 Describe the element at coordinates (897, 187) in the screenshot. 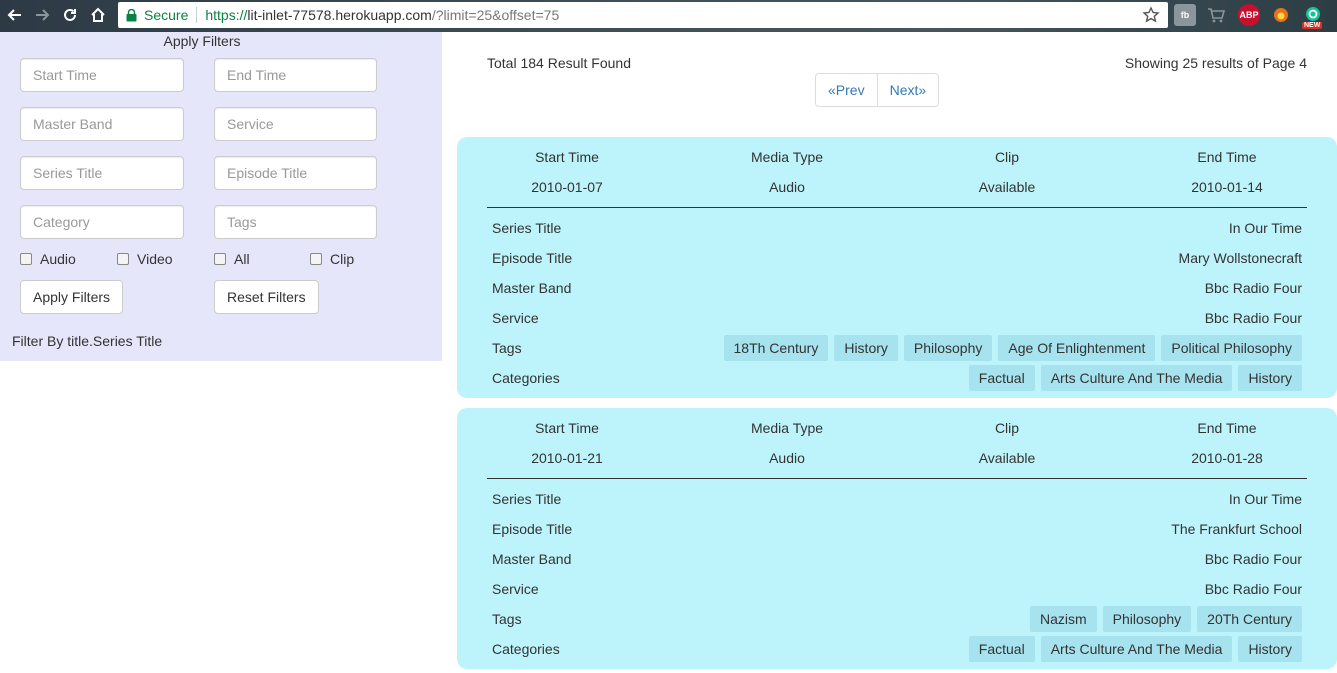

I see `card-header-values: 2010-01-07 Audio Available 2010-01-14` at that location.